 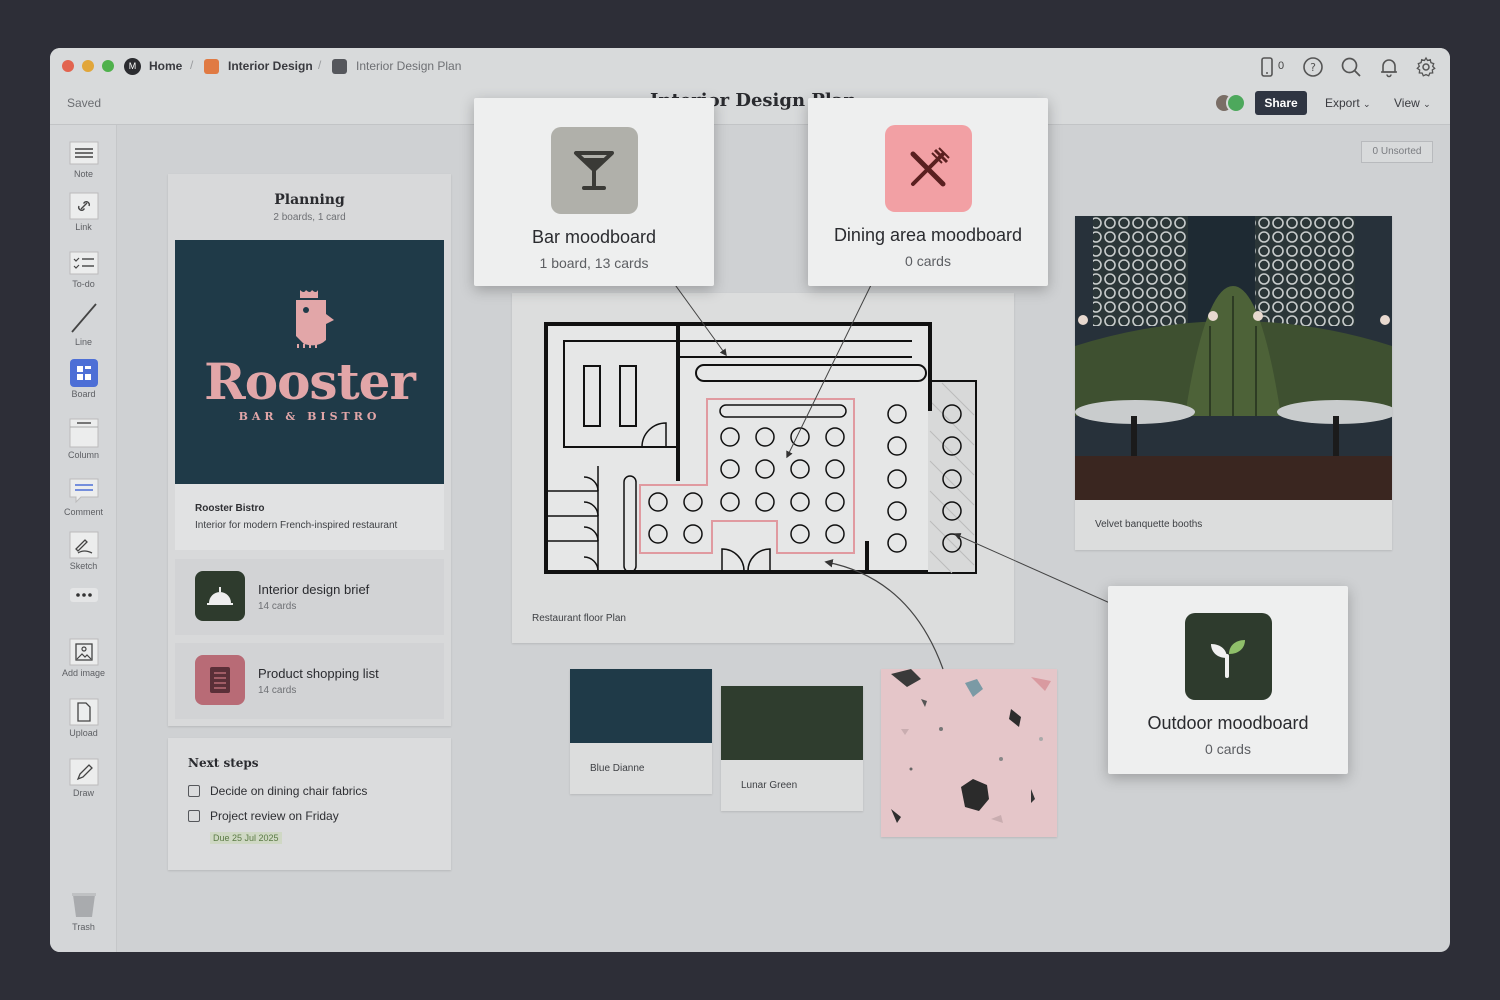 What do you see at coordinates (83, 379) in the screenshot?
I see `tool-board: Board` at bounding box center [83, 379].